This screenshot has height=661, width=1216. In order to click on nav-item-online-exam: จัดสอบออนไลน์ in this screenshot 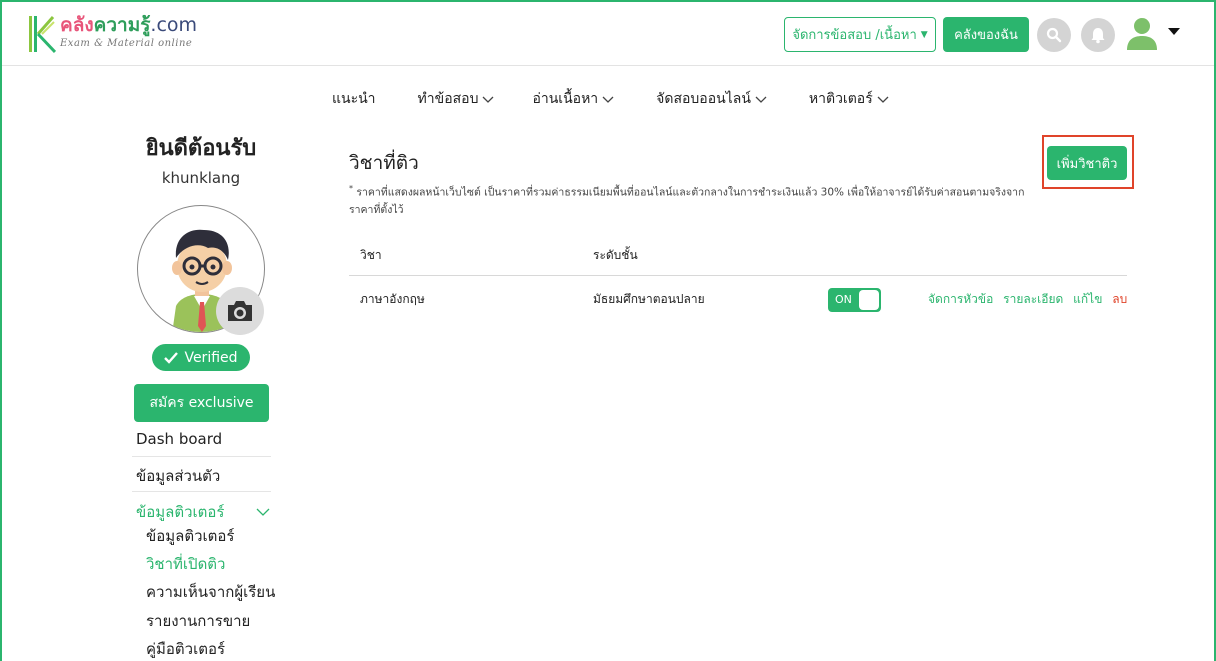, I will do `click(711, 99)`.